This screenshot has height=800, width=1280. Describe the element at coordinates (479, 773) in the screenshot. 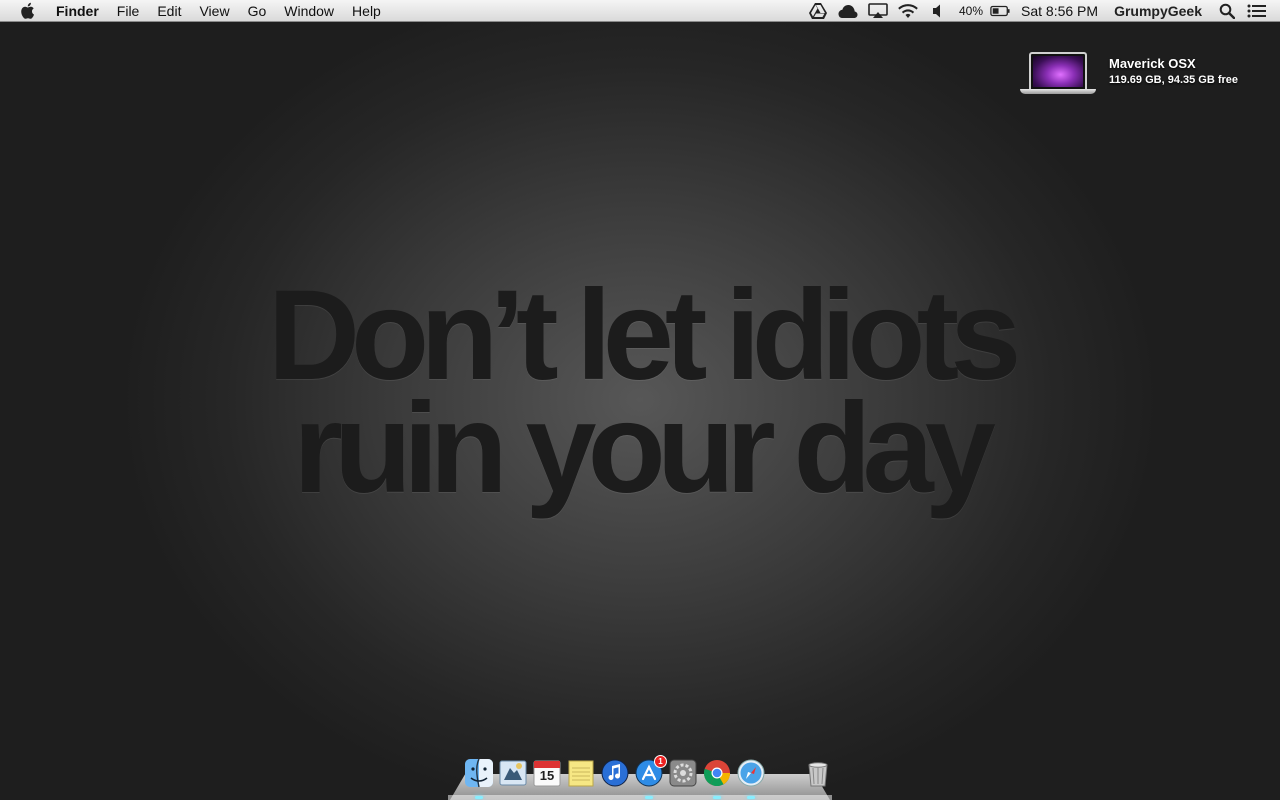

I see `finder-icon` at that location.